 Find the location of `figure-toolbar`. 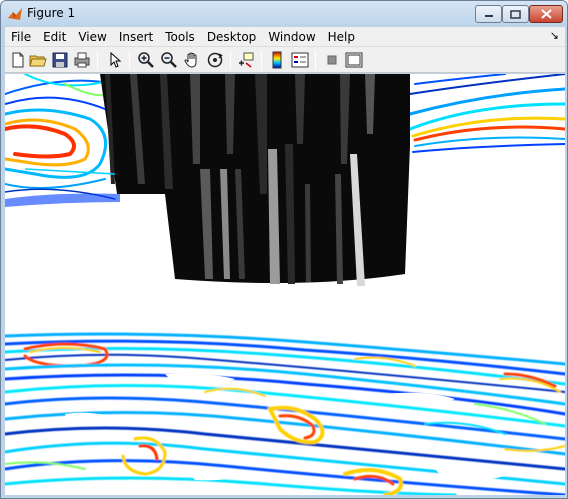

figure-toolbar is located at coordinates (285, 59).